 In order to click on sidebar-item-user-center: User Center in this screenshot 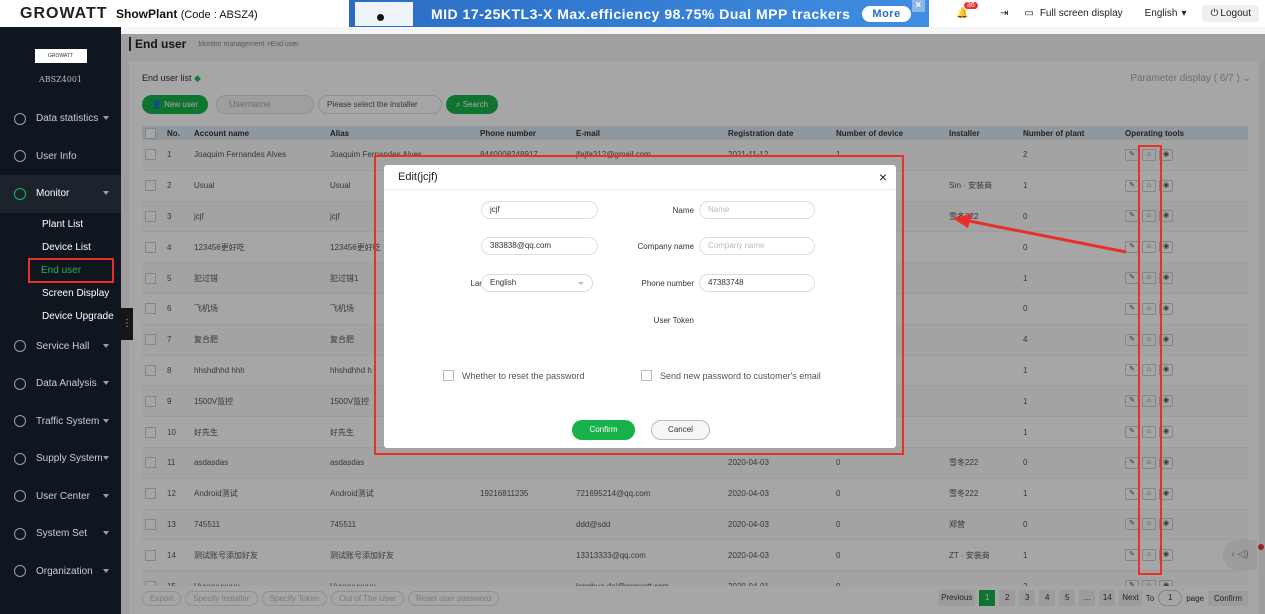, I will do `click(60, 497)`.